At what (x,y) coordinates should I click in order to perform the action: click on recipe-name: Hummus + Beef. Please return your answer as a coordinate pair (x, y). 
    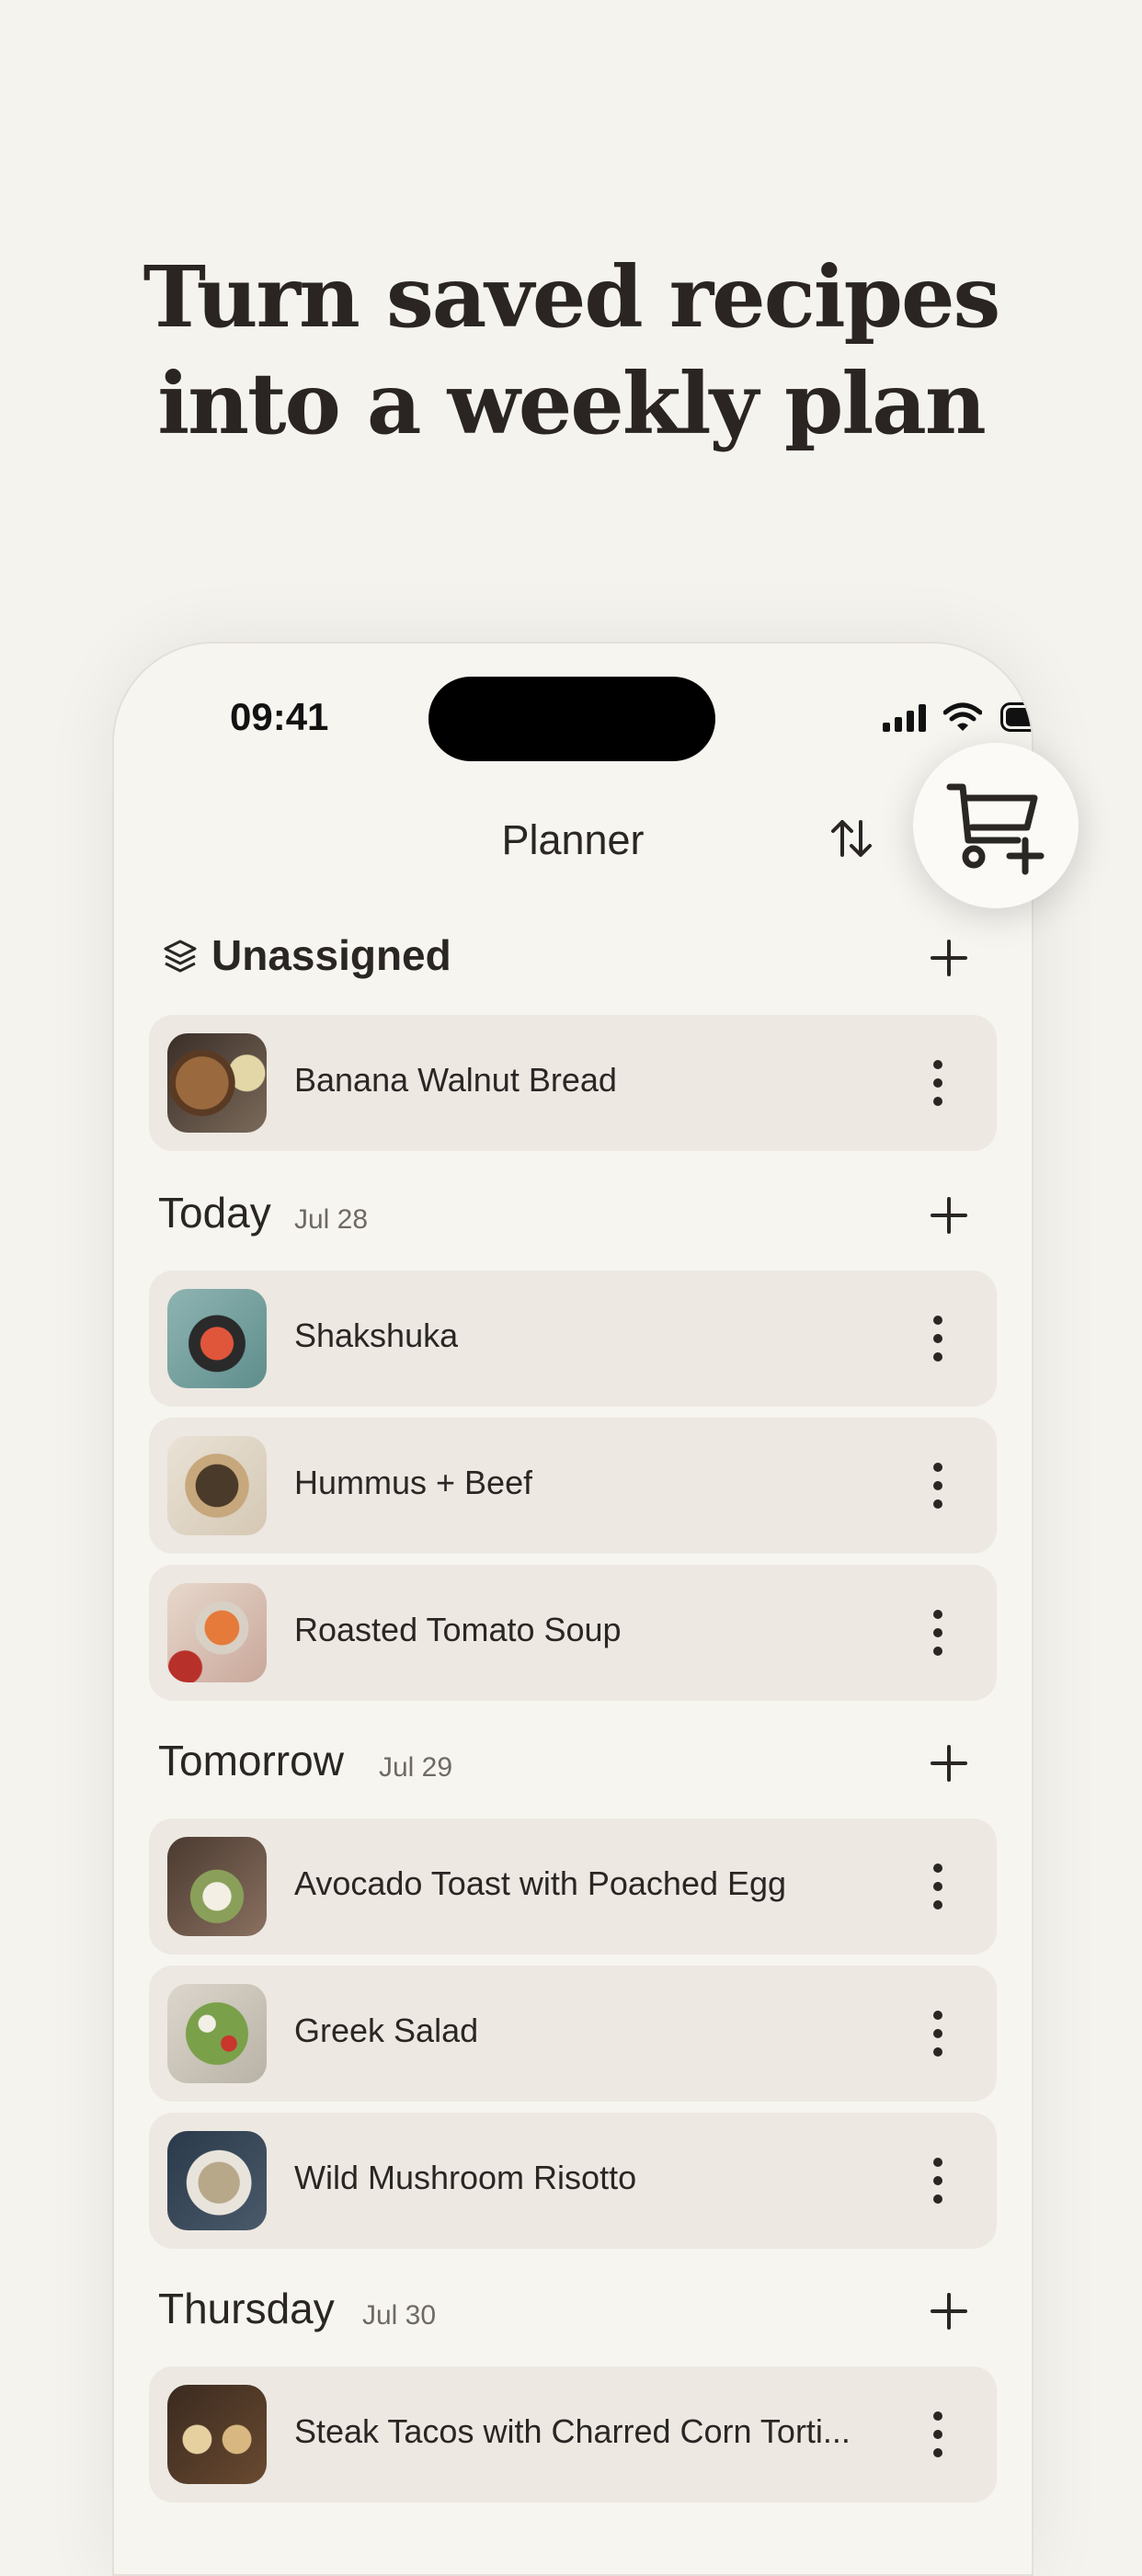
    Looking at the image, I should click on (413, 1482).